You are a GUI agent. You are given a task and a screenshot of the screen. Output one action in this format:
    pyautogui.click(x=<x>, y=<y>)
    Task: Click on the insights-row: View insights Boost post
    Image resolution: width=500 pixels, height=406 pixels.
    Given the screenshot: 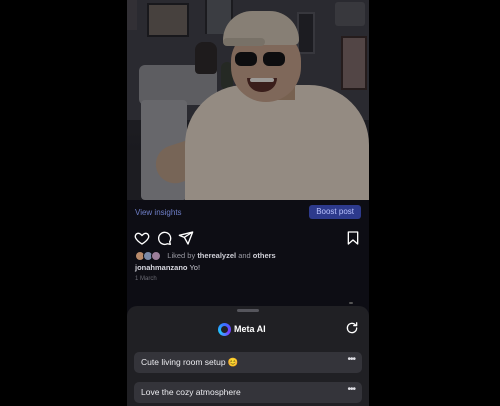 What is the action you would take?
    pyautogui.click(x=248, y=213)
    